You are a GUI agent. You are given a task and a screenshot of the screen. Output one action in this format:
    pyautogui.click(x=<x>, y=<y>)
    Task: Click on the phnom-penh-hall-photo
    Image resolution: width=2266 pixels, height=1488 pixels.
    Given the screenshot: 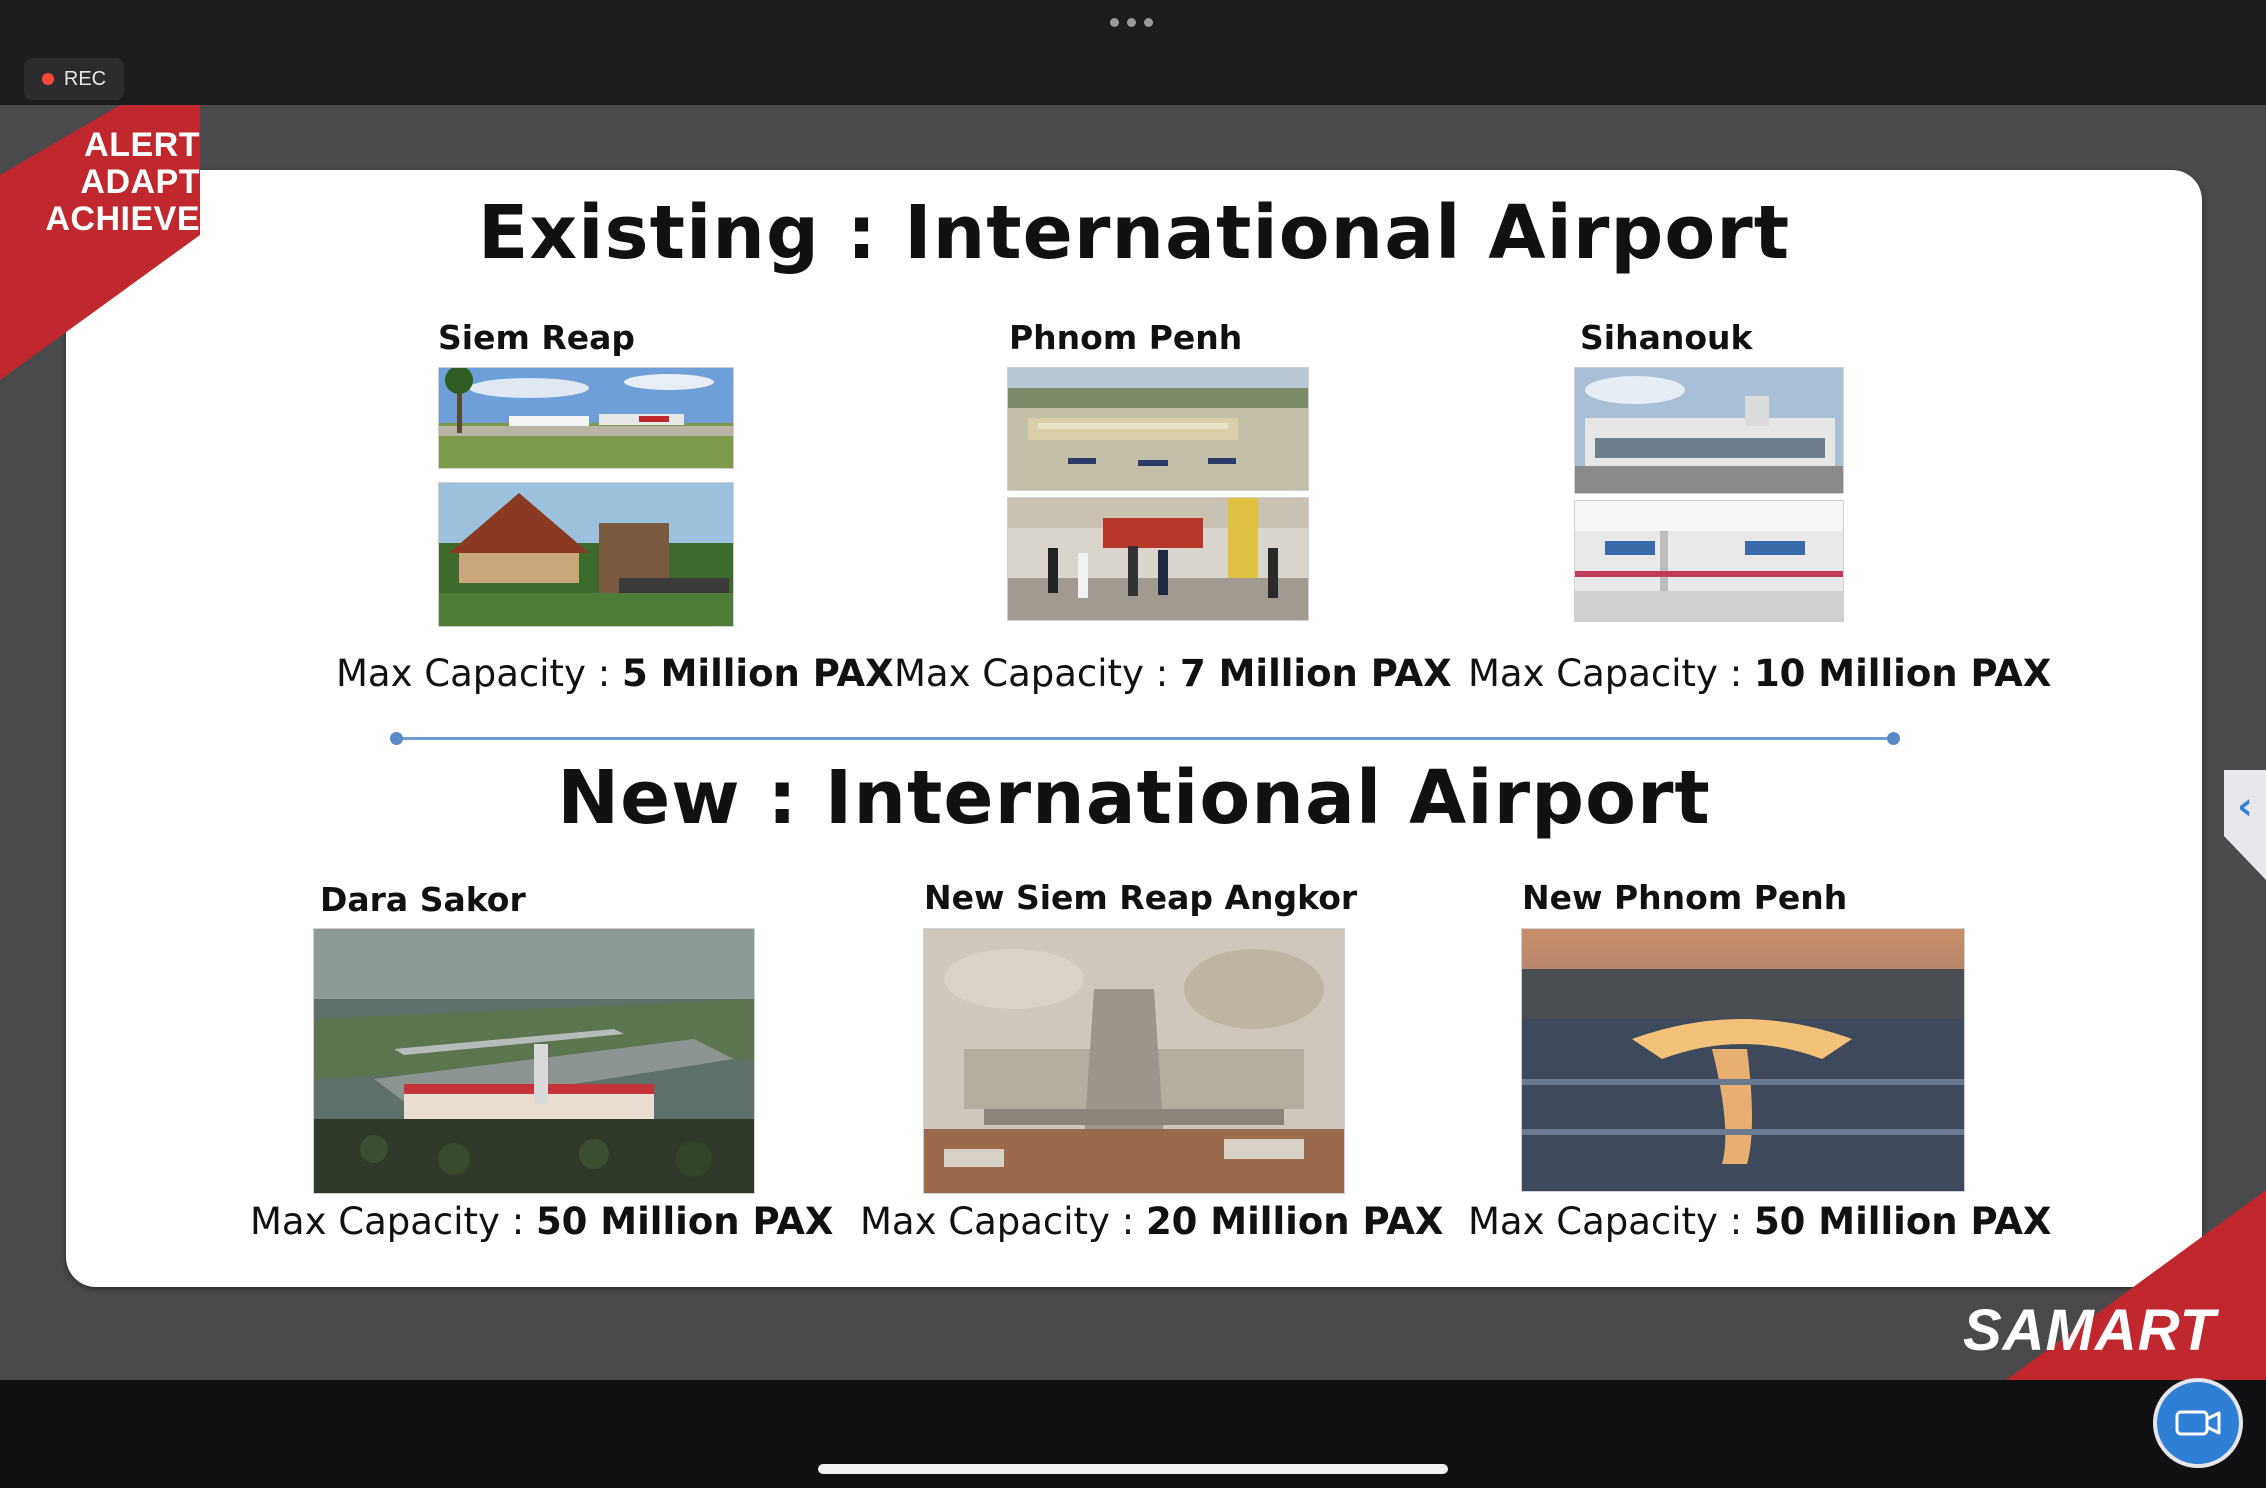 What is the action you would take?
    pyautogui.click(x=1158, y=559)
    